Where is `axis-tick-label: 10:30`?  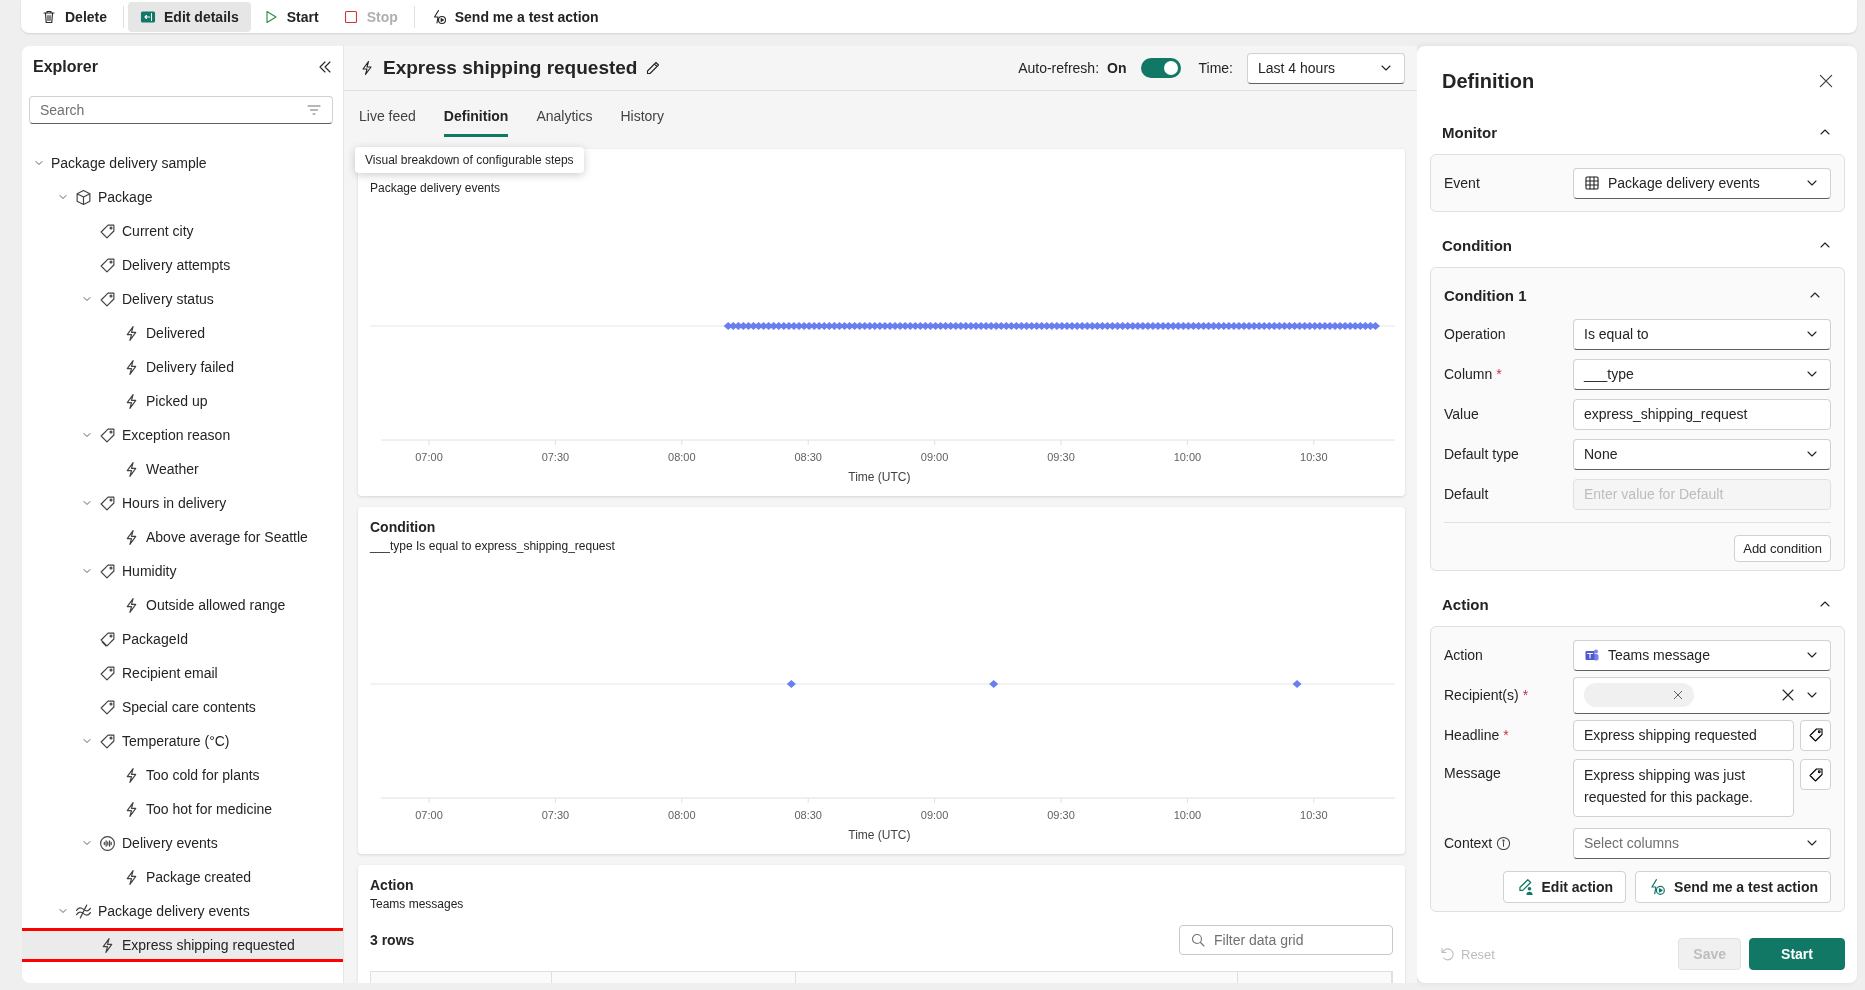
axis-tick-label: 10:30 is located at coordinates (1314, 815).